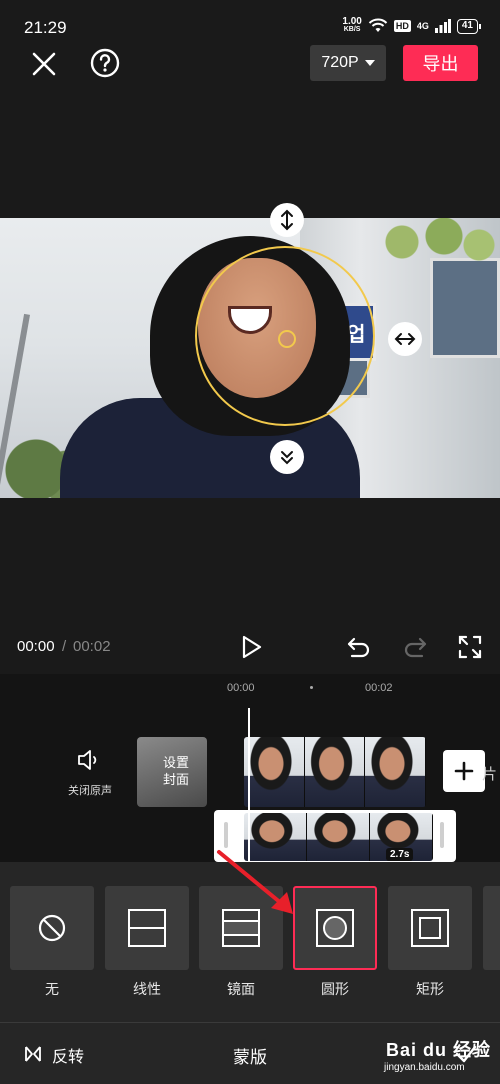 This screenshot has height=1084, width=500. What do you see at coordinates (249, 786) in the screenshot?
I see `playhead` at bounding box center [249, 786].